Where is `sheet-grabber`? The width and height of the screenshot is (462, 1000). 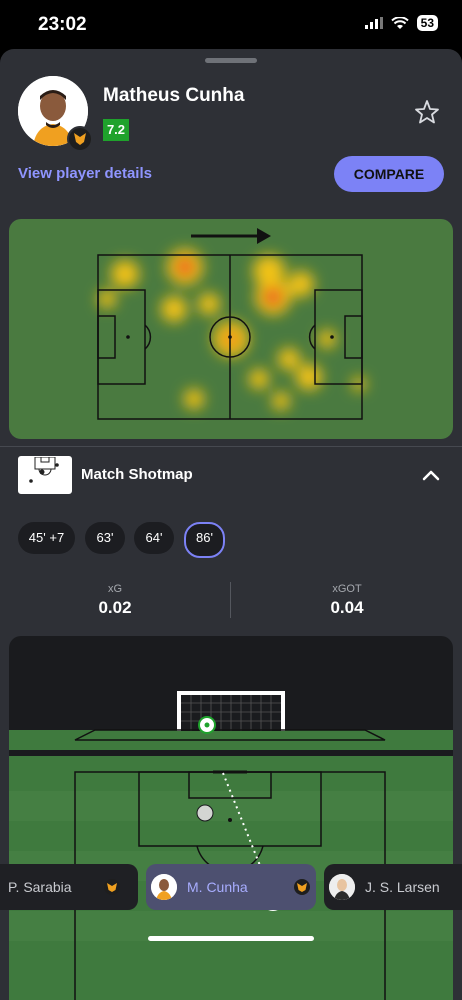 sheet-grabber is located at coordinates (231, 60).